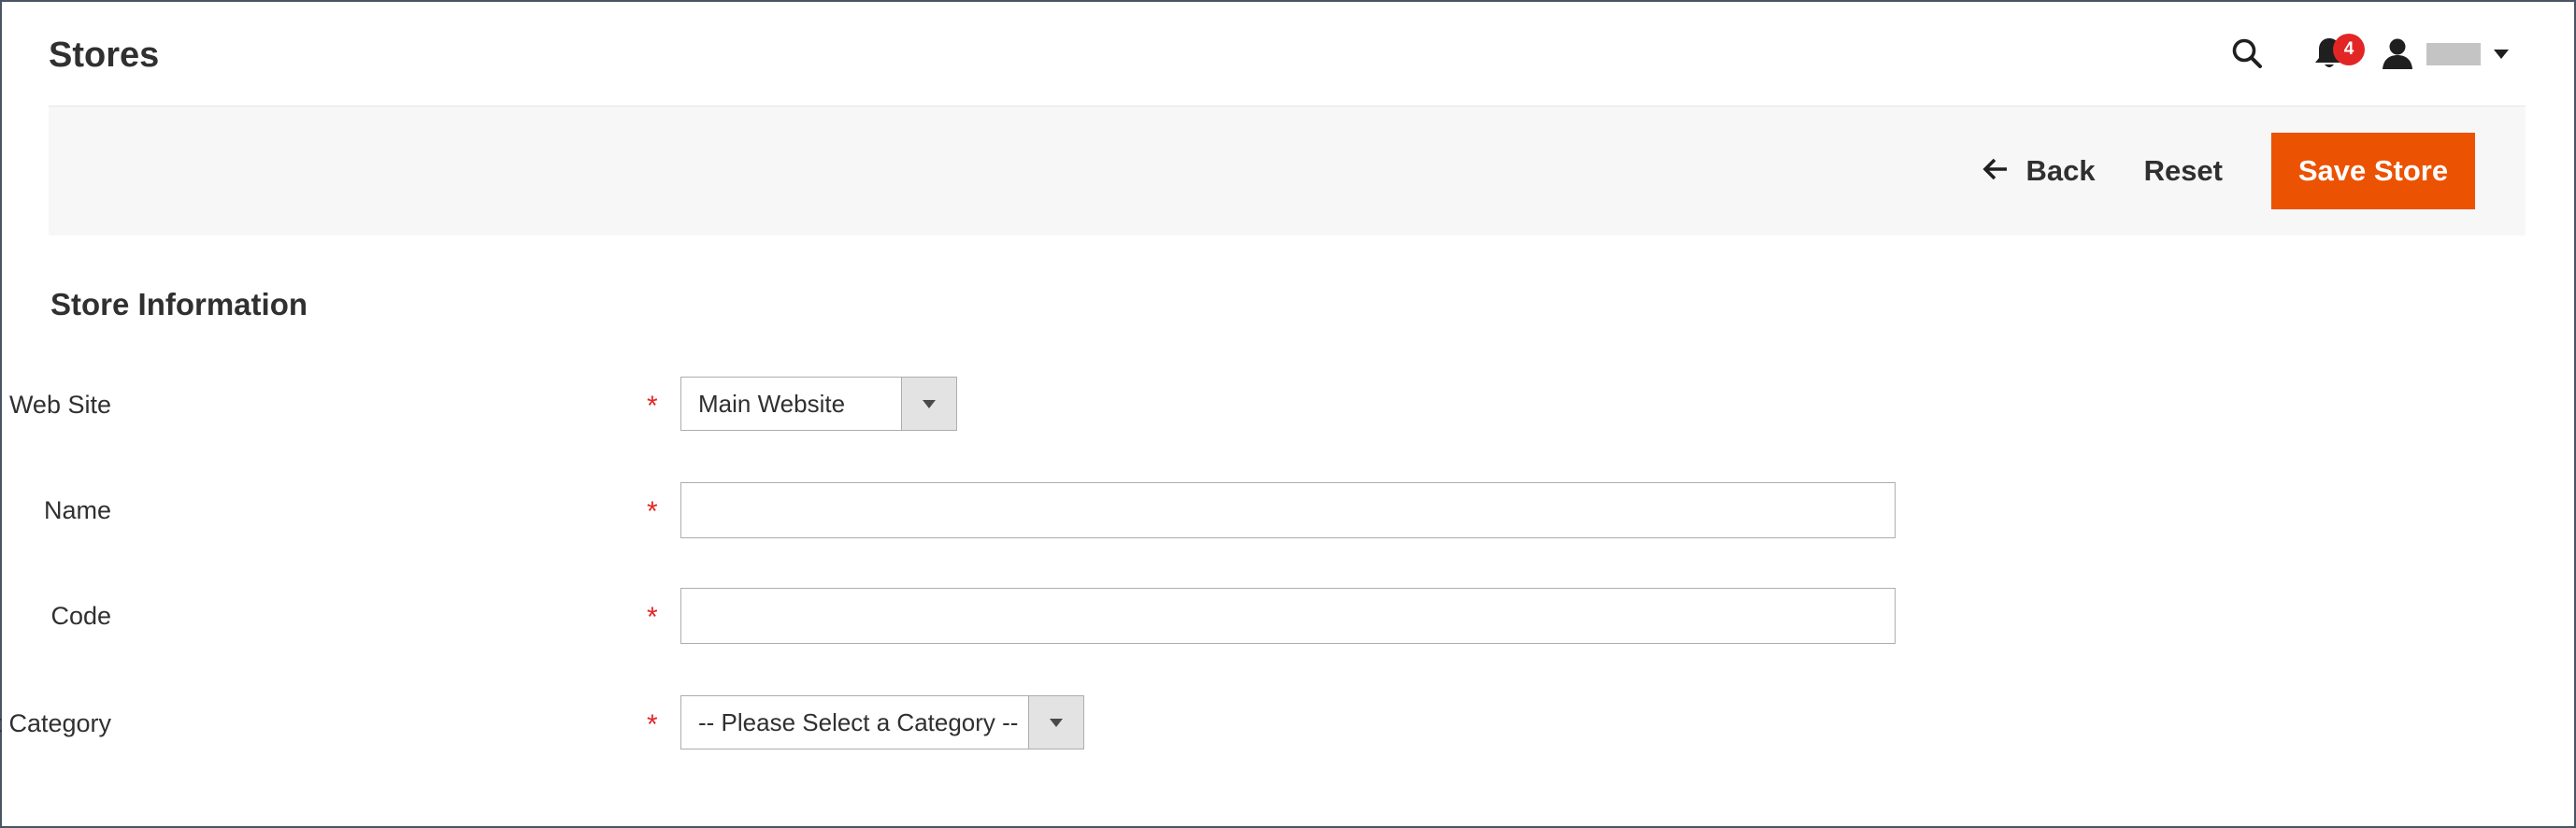 This screenshot has height=828, width=2576. I want to click on name-input, so click(1288, 510).